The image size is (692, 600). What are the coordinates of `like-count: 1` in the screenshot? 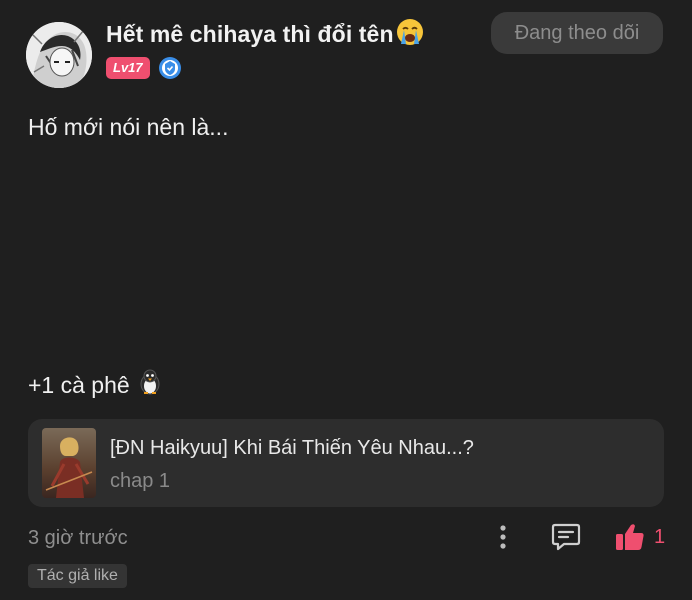 It's located at (660, 536).